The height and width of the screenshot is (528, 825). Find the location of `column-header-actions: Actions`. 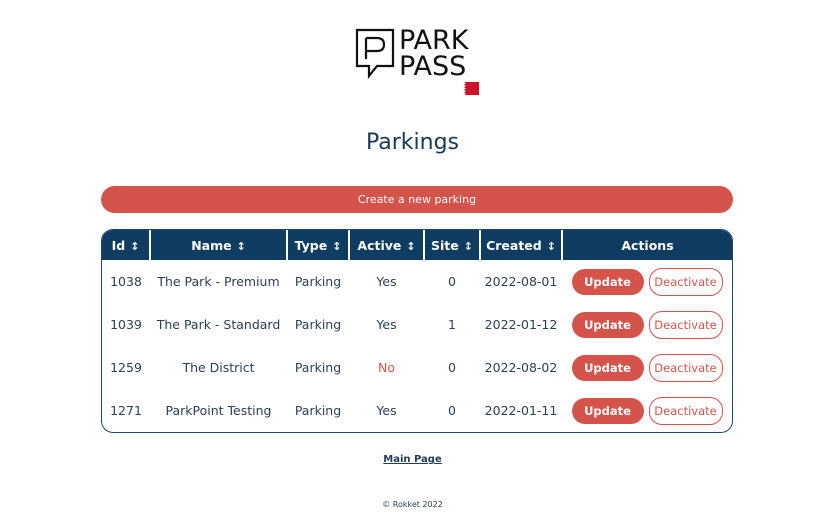

column-header-actions: Actions is located at coordinates (647, 245).